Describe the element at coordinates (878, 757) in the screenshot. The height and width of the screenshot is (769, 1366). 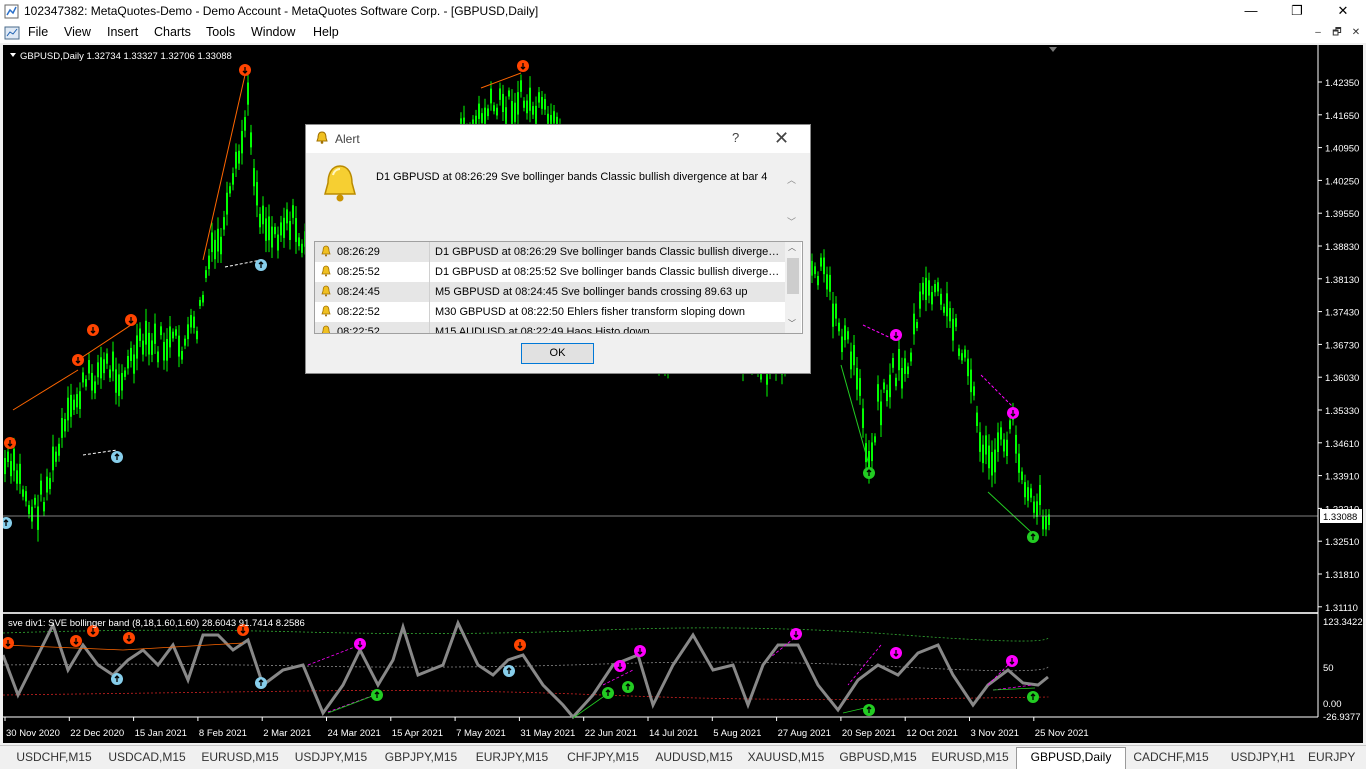
I see `tab-9: GBPUSD,M15` at that location.